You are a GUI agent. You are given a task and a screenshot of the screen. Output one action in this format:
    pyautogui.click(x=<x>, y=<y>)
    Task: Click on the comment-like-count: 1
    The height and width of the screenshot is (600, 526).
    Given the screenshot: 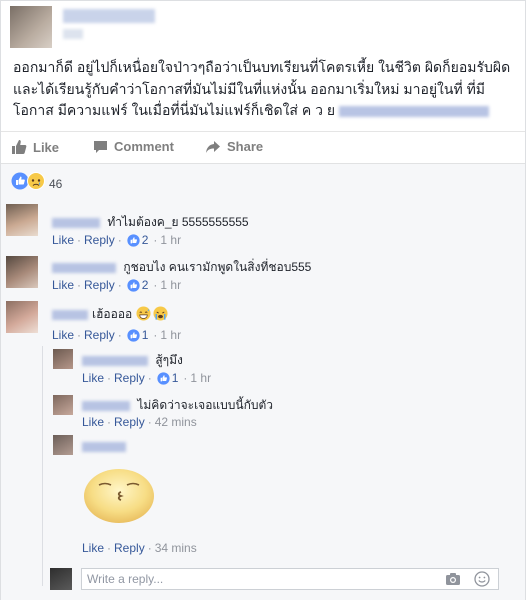 What is the action you would take?
    pyautogui.click(x=137, y=335)
    